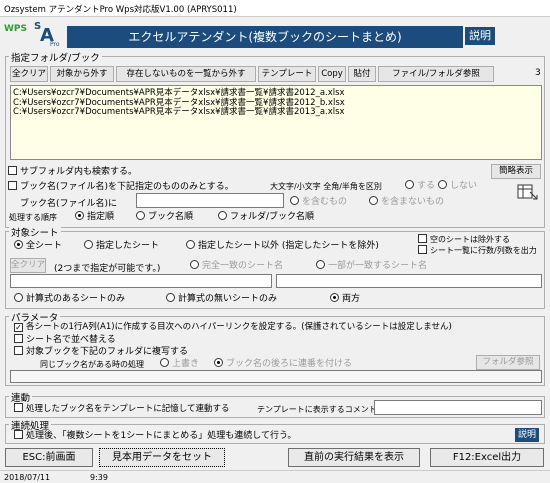  What do you see at coordinates (44, 246) in the screenshot?
I see `all-sheets-label: 全シート` at bounding box center [44, 246].